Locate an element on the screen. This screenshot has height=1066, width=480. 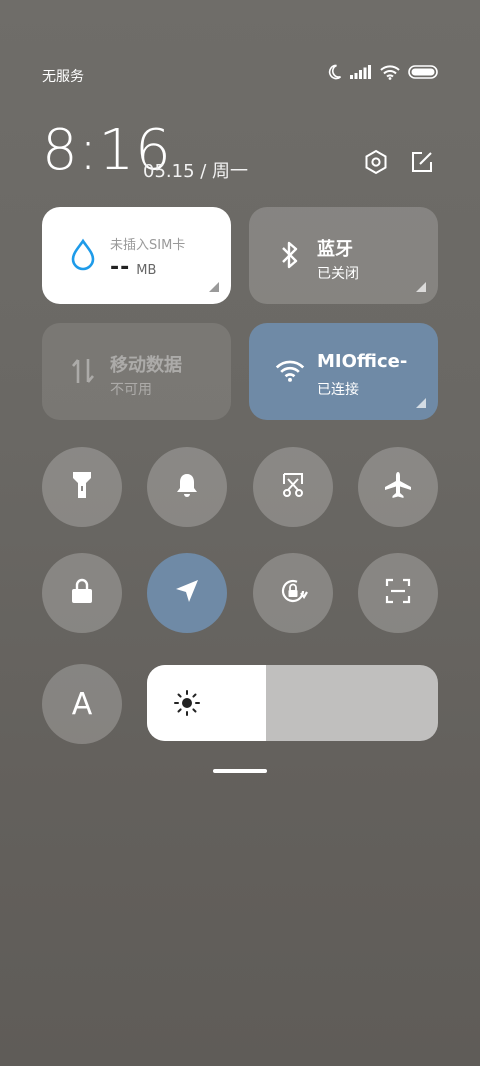
bell-icon is located at coordinates (187, 487).